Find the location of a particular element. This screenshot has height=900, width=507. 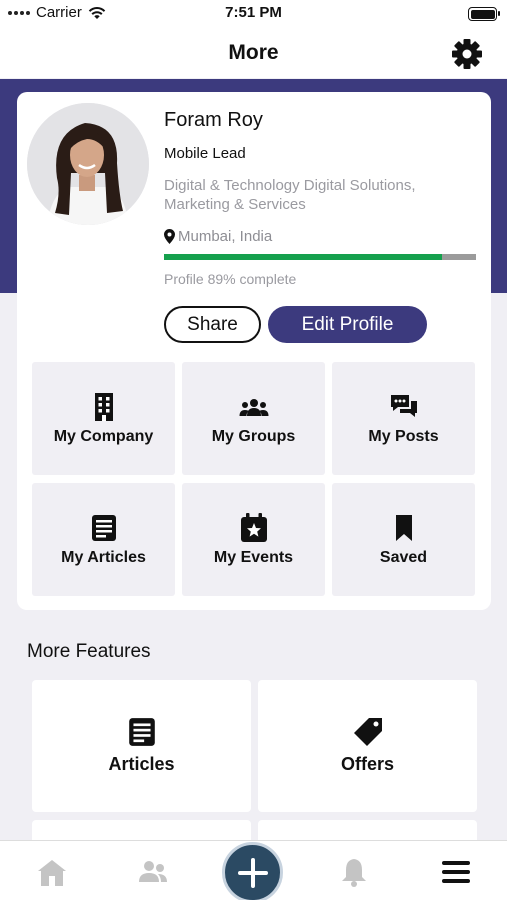

location-label: Mumbai, India is located at coordinates (225, 236).